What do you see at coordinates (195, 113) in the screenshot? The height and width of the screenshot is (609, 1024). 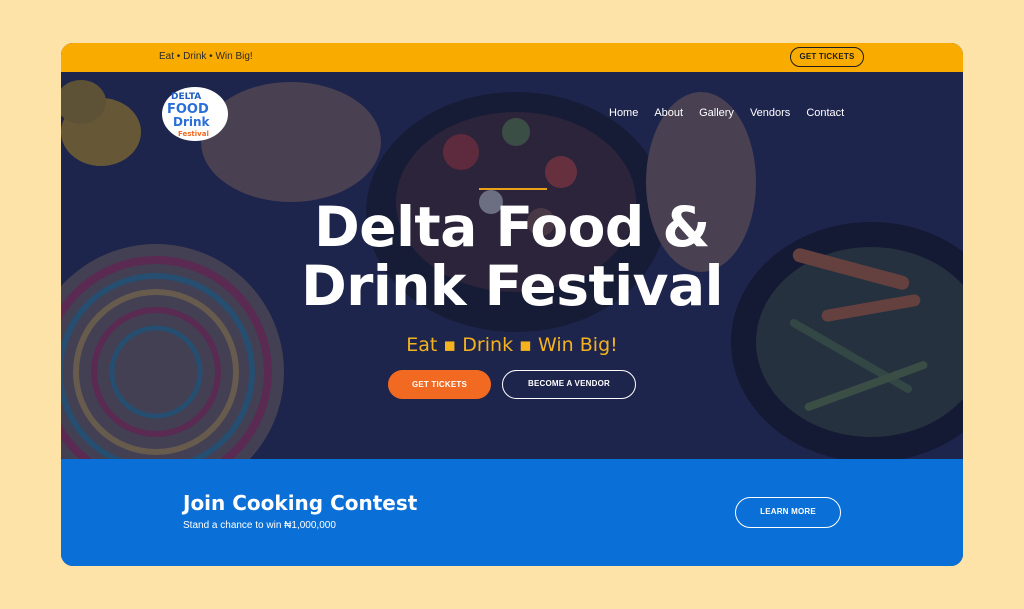 I see `festival-logo: DELTA FOOD Drink Festival` at bounding box center [195, 113].